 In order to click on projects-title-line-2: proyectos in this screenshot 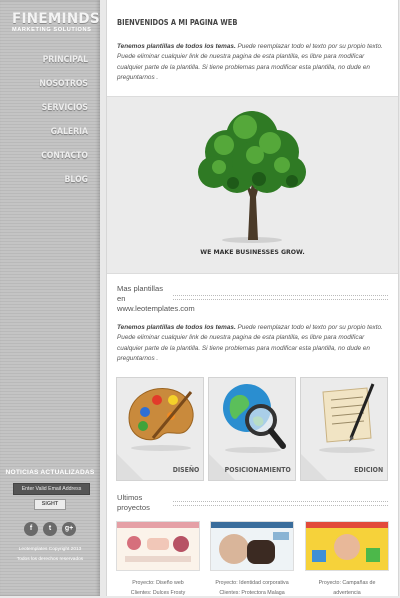, I will do `click(133, 507)`.